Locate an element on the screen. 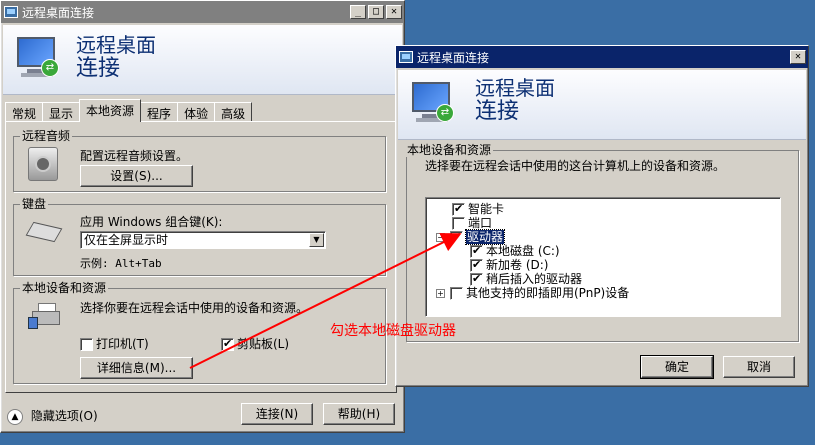 The image size is (815, 445). local-devices-label: 本地设备和资源 is located at coordinates (64, 288).